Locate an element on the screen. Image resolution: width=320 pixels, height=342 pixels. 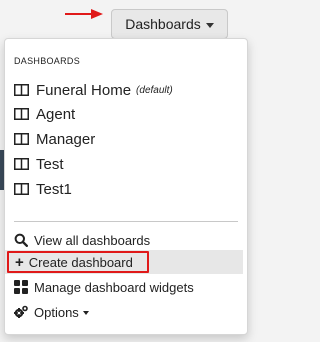
dashboard-item-agent: Agent is located at coordinates (44, 114).